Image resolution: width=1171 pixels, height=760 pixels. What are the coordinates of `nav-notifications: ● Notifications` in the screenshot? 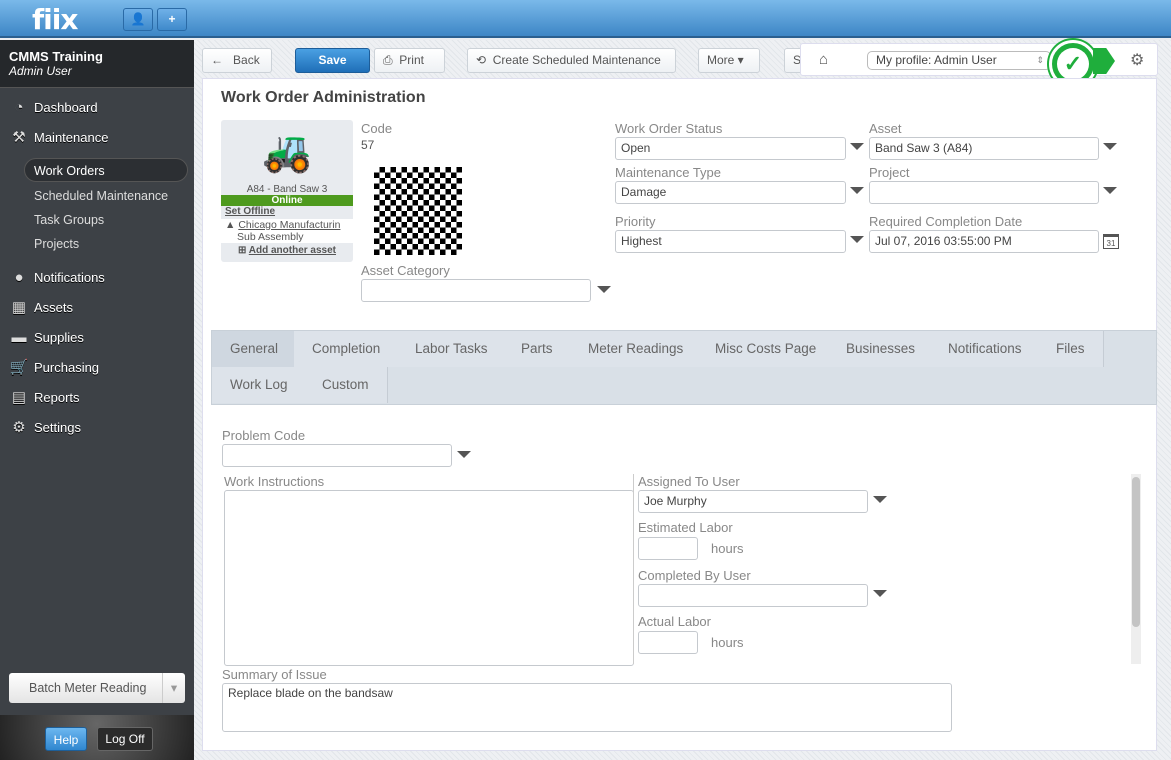 It's located at (97, 277).